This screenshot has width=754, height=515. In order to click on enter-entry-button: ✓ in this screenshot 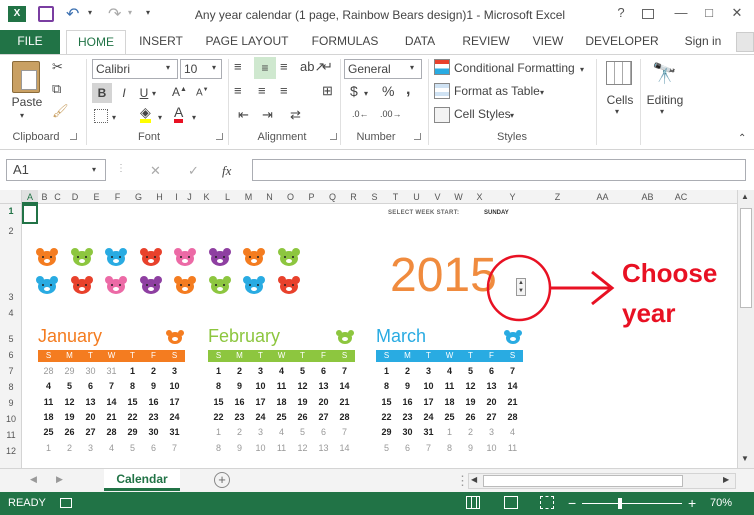, I will do `click(193, 171)`.